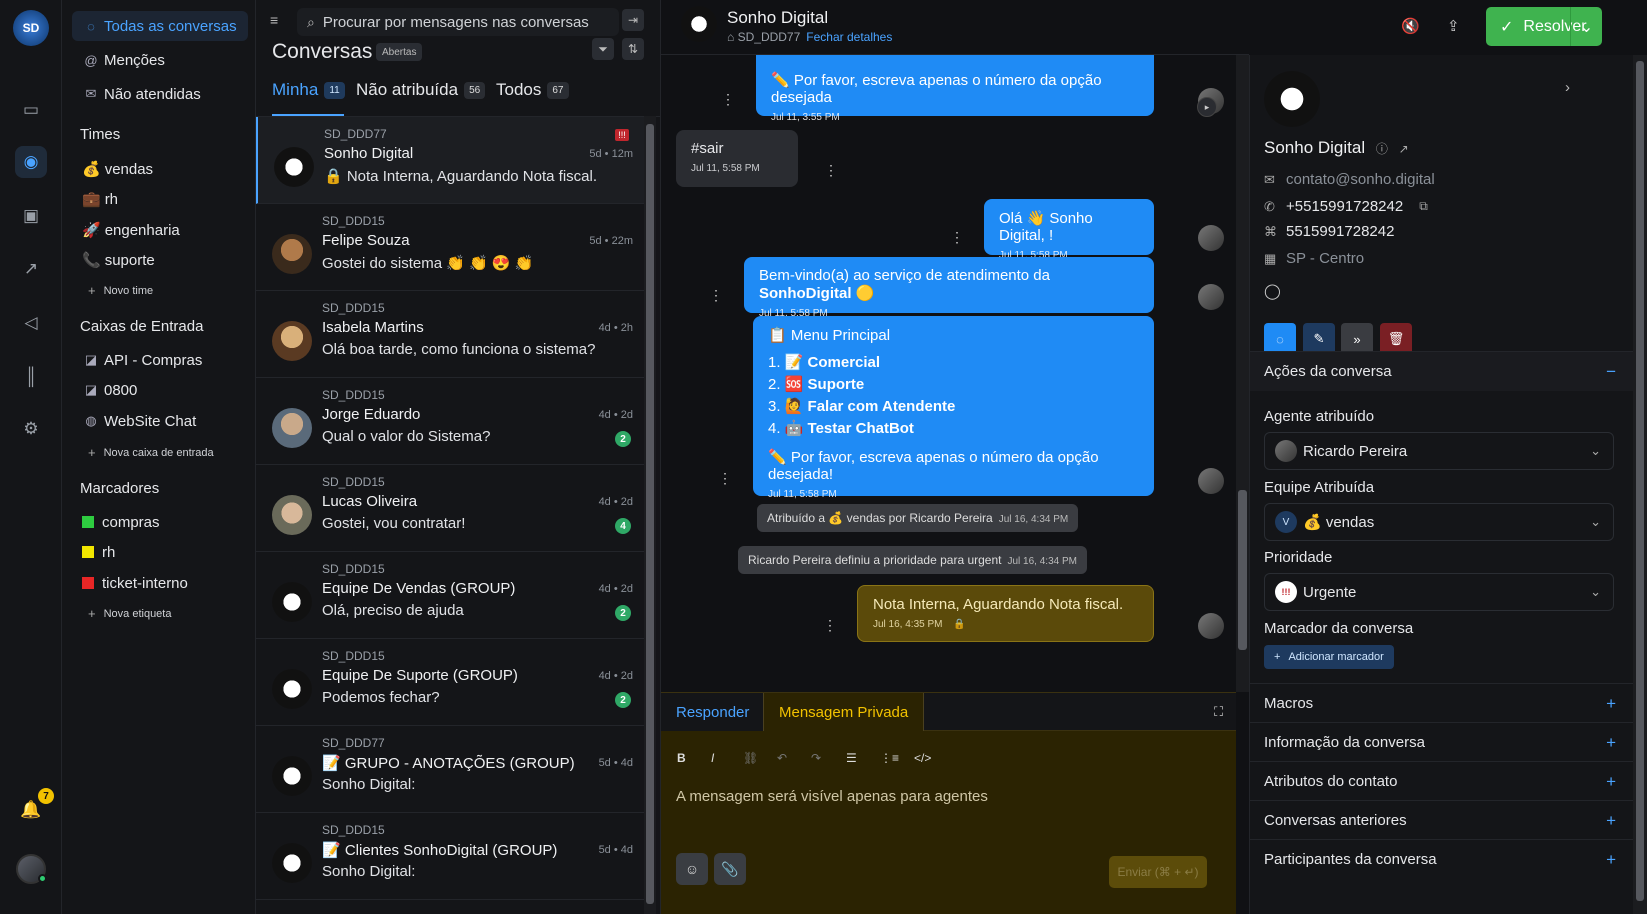 This screenshot has height=914, width=1647. I want to click on status-filter-pill: Abertas, so click(399, 52).